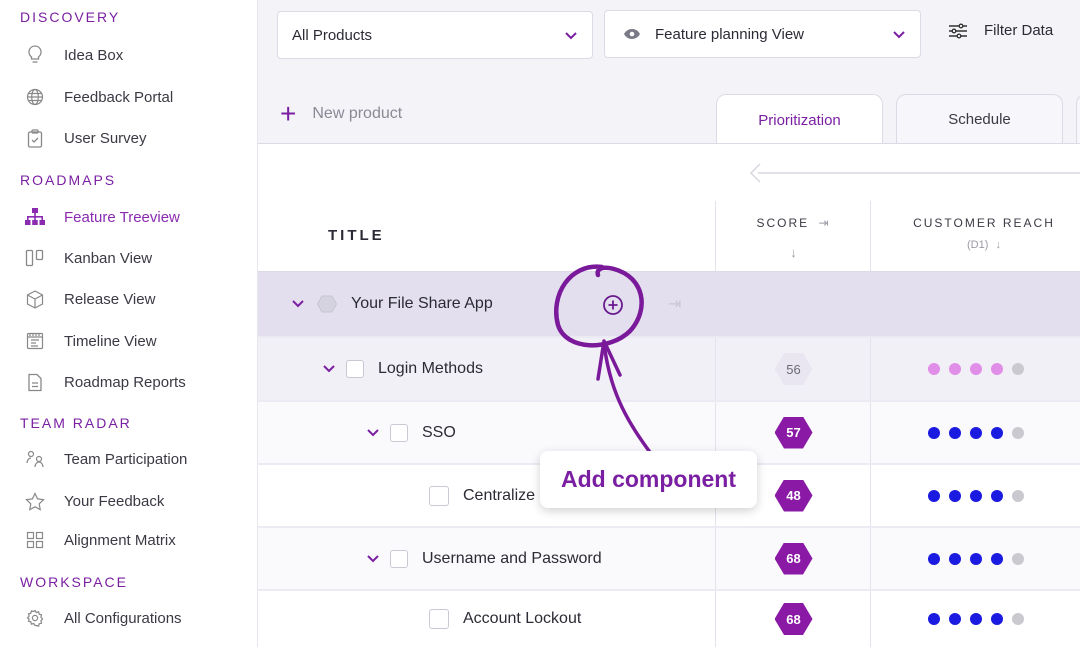 This screenshot has height=647, width=1080. I want to click on header-score-label: SCORE, so click(783, 223).